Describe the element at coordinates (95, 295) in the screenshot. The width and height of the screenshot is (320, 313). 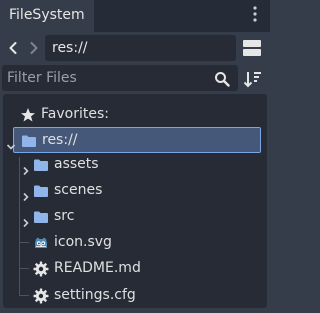
I see `tree-item-label: settings.cfg` at that location.